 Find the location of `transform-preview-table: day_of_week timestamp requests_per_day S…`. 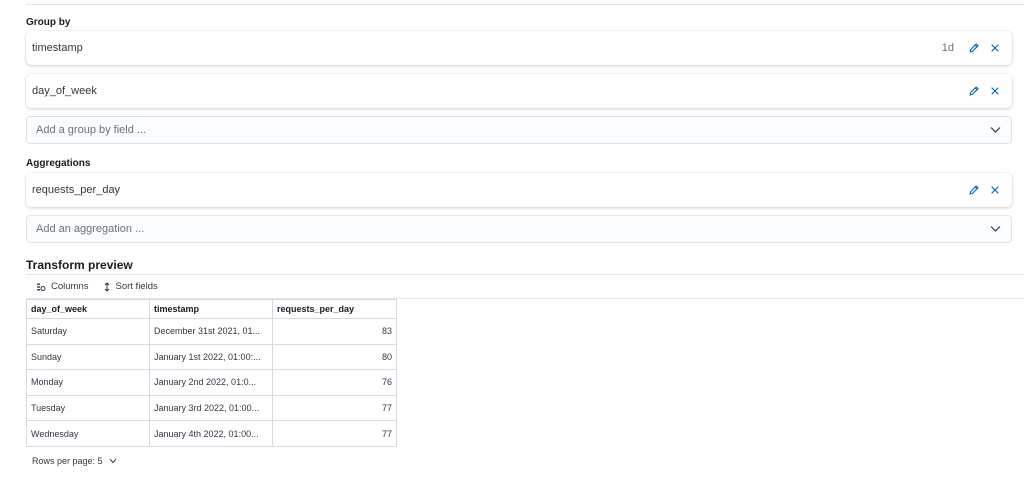

transform-preview-table: day_of_week timestamp requests_per_day S… is located at coordinates (211, 373).